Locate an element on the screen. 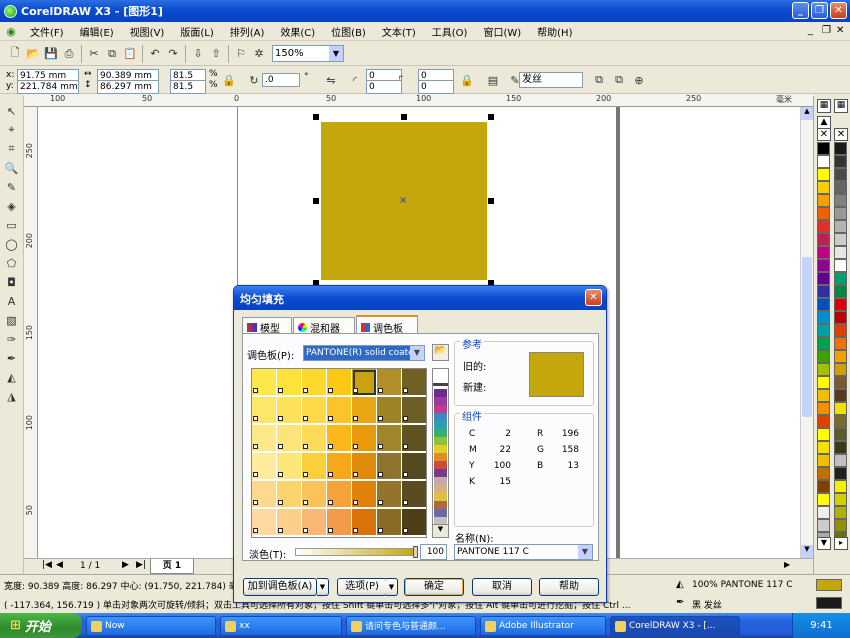 This screenshot has width=850, height=638. menu-help: 帮助(H) is located at coordinates (554, 31).